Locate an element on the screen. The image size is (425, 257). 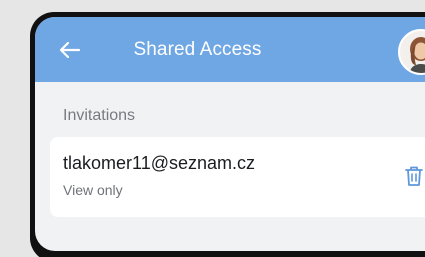
page-title: Shared Access is located at coordinates (197, 49).